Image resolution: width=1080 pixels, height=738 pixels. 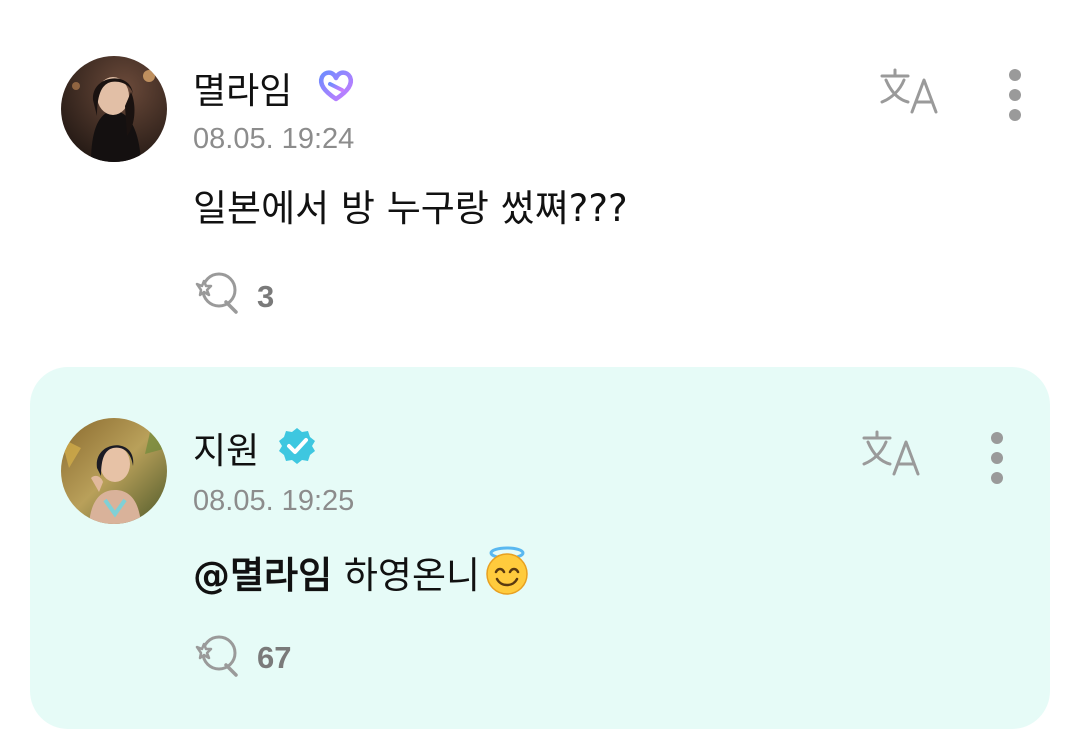 What do you see at coordinates (297, 446) in the screenshot?
I see `verified-icon` at bounding box center [297, 446].